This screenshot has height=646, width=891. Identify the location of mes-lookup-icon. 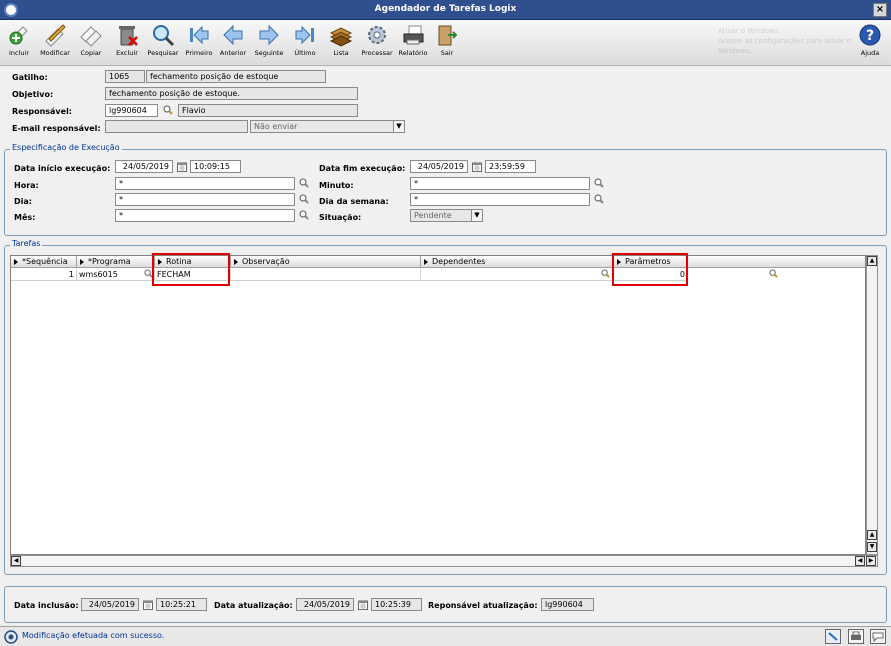
(304, 215).